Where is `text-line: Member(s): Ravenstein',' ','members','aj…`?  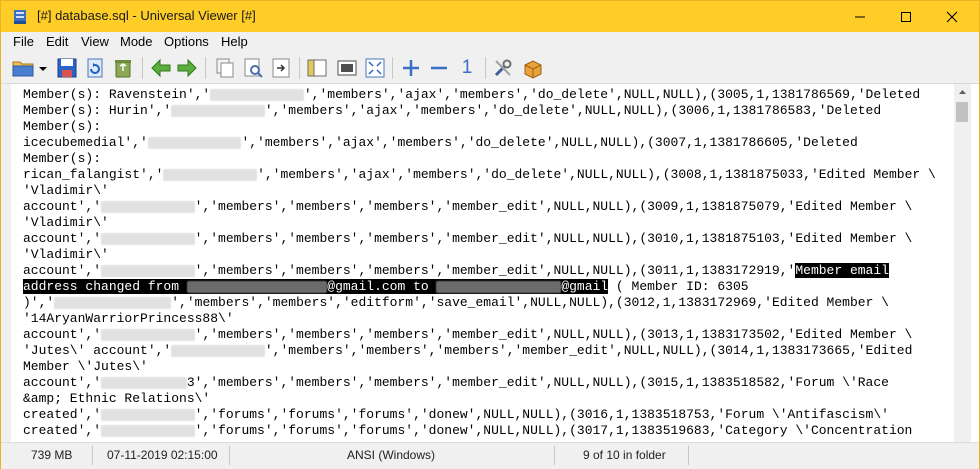
text-line: Member(s): Ravenstein',' ','members','aj… is located at coordinates (487, 95).